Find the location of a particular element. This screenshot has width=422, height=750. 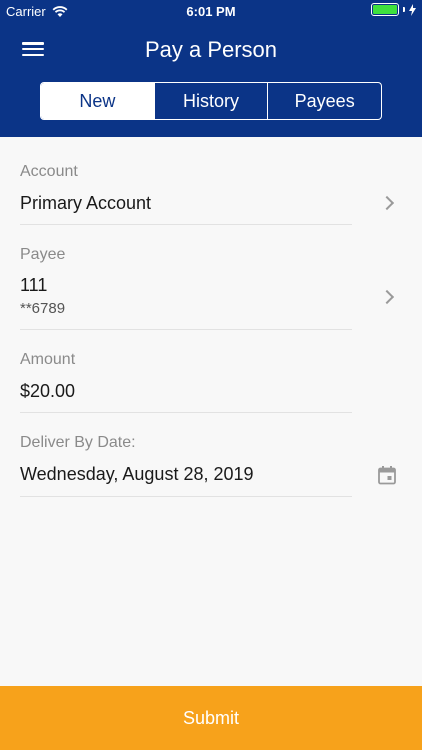

account-value: Primary Account is located at coordinates (86, 203).